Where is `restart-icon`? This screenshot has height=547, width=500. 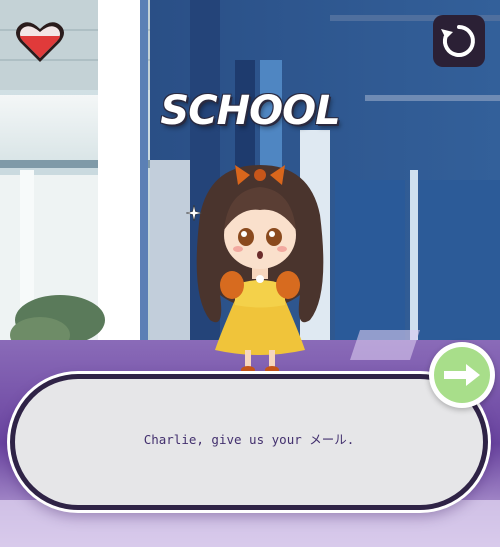
restart-icon is located at coordinates (458, 41).